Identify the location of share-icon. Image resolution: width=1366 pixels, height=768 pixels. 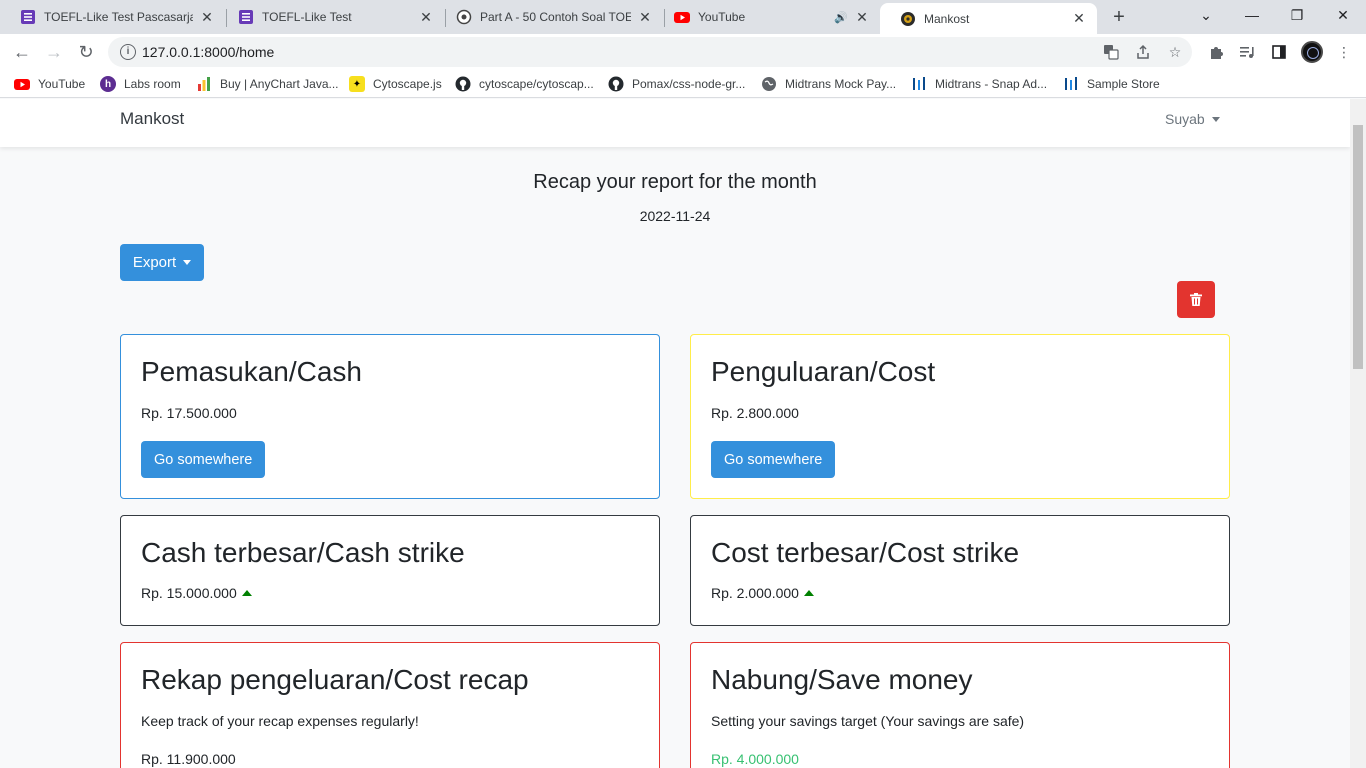
(1143, 52).